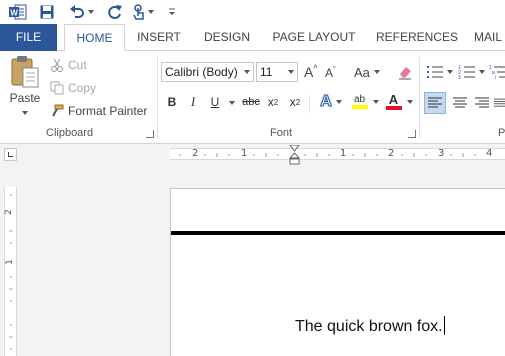 The width and height of the screenshot is (505, 356). I want to click on grow-font-glyph: A, so click(309, 72).